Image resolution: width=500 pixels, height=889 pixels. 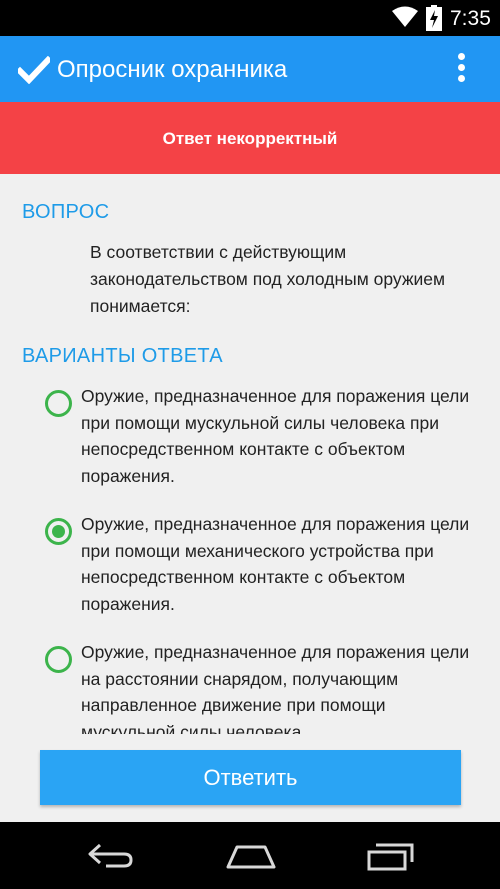 I want to click on nav-bar, so click(x=250, y=855).